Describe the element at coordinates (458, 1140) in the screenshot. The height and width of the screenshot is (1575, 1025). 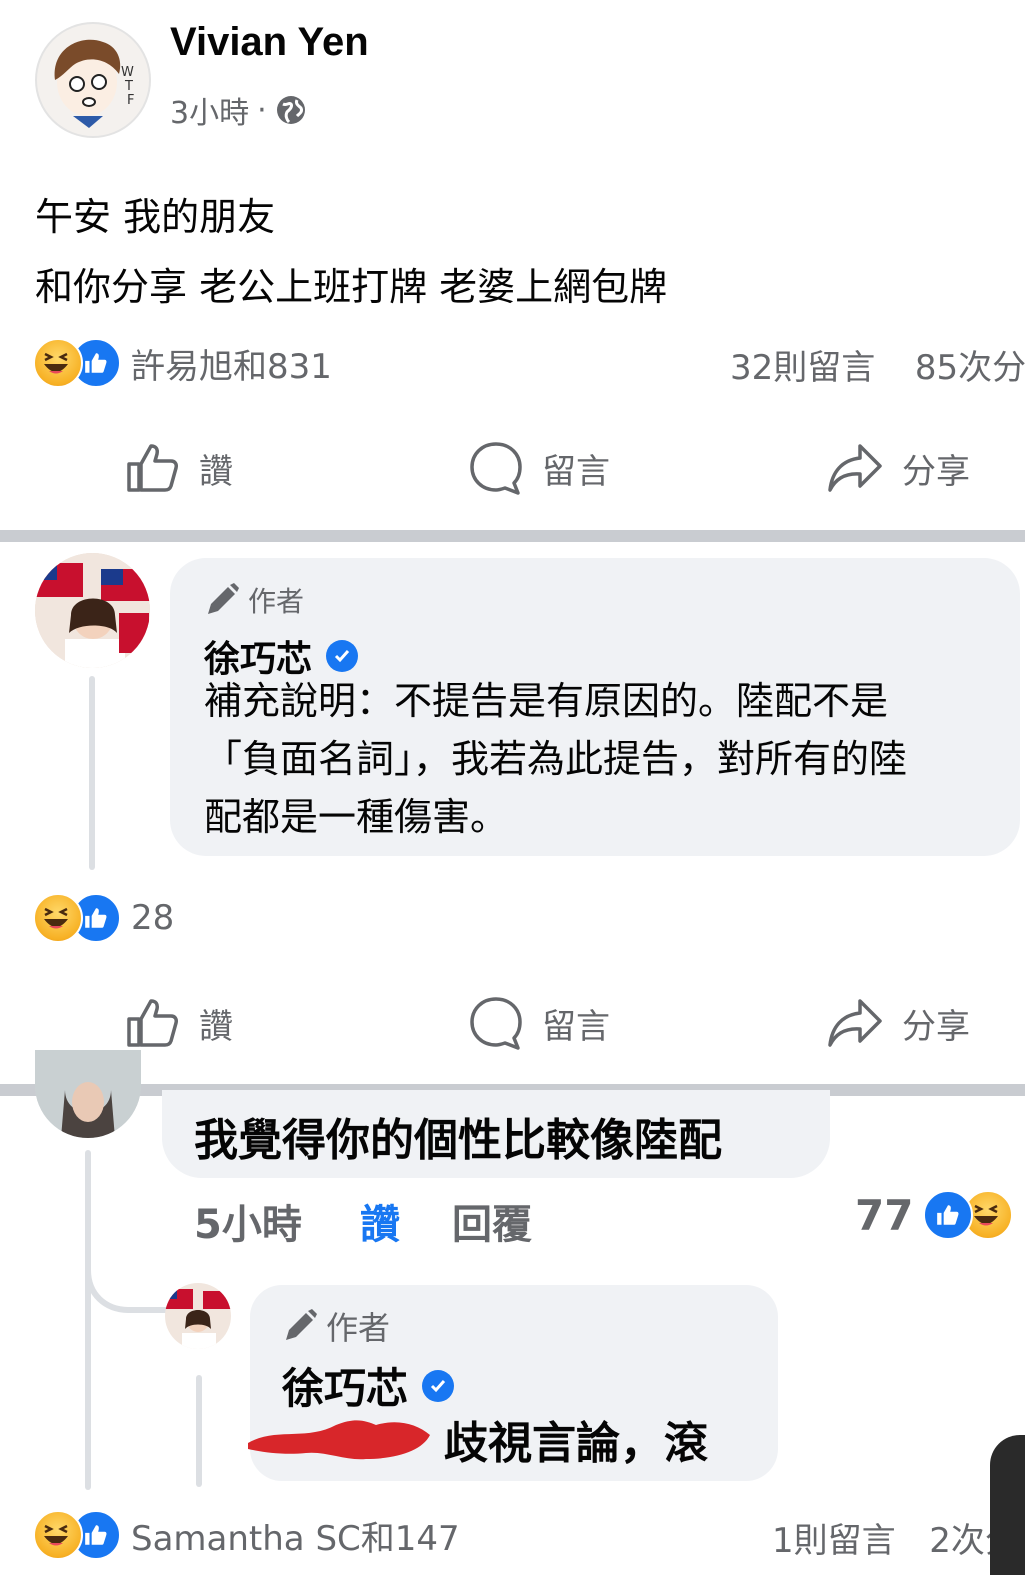
I see `comment-text: 我覺得你的個性比較像陸配` at that location.